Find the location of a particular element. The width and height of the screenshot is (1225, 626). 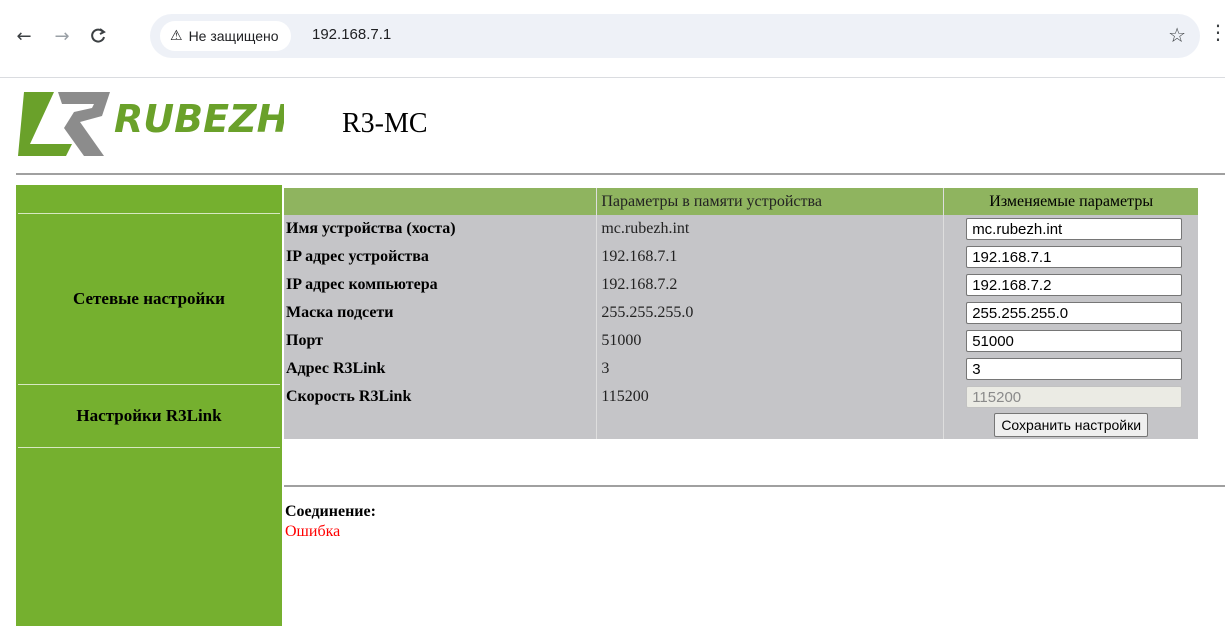

param-stored-value: 192.168.7.1 is located at coordinates (770, 257).